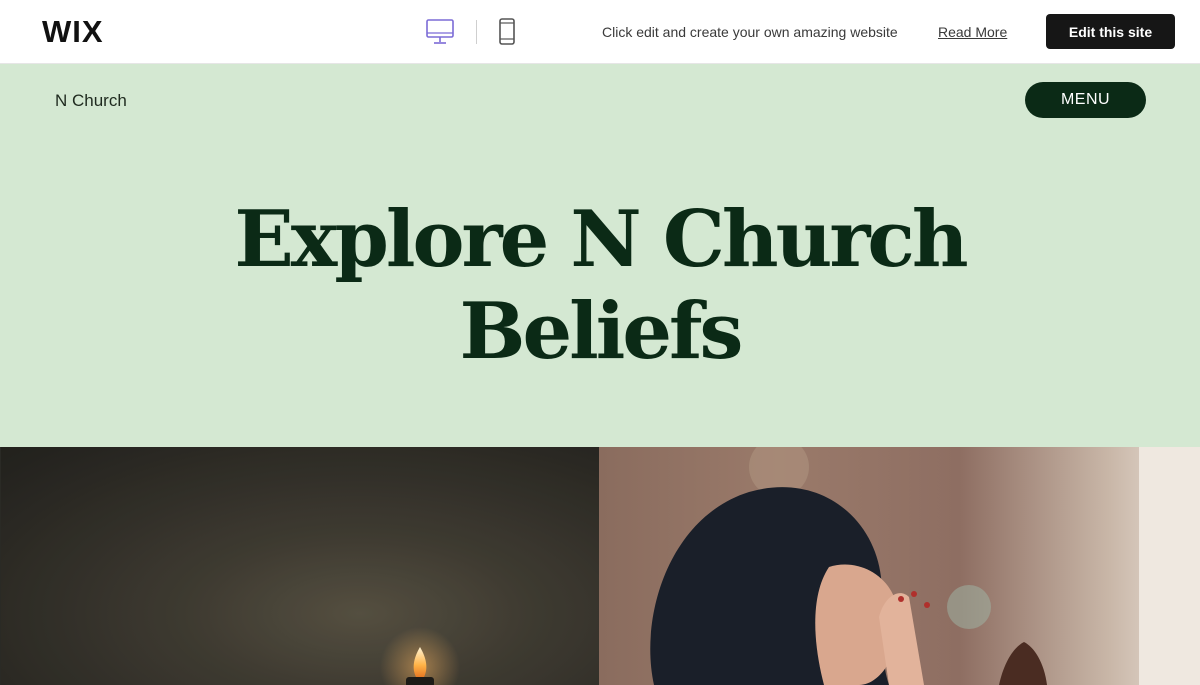 The width and height of the screenshot is (1200, 685). Describe the element at coordinates (91, 101) in the screenshot. I see `site-name: N Church` at that location.